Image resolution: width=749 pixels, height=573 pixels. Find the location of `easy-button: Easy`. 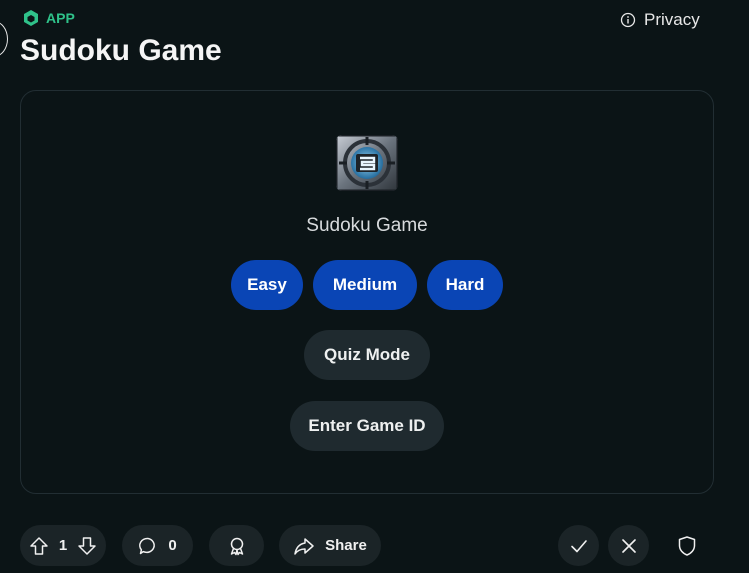

easy-button: Easy is located at coordinates (267, 285).